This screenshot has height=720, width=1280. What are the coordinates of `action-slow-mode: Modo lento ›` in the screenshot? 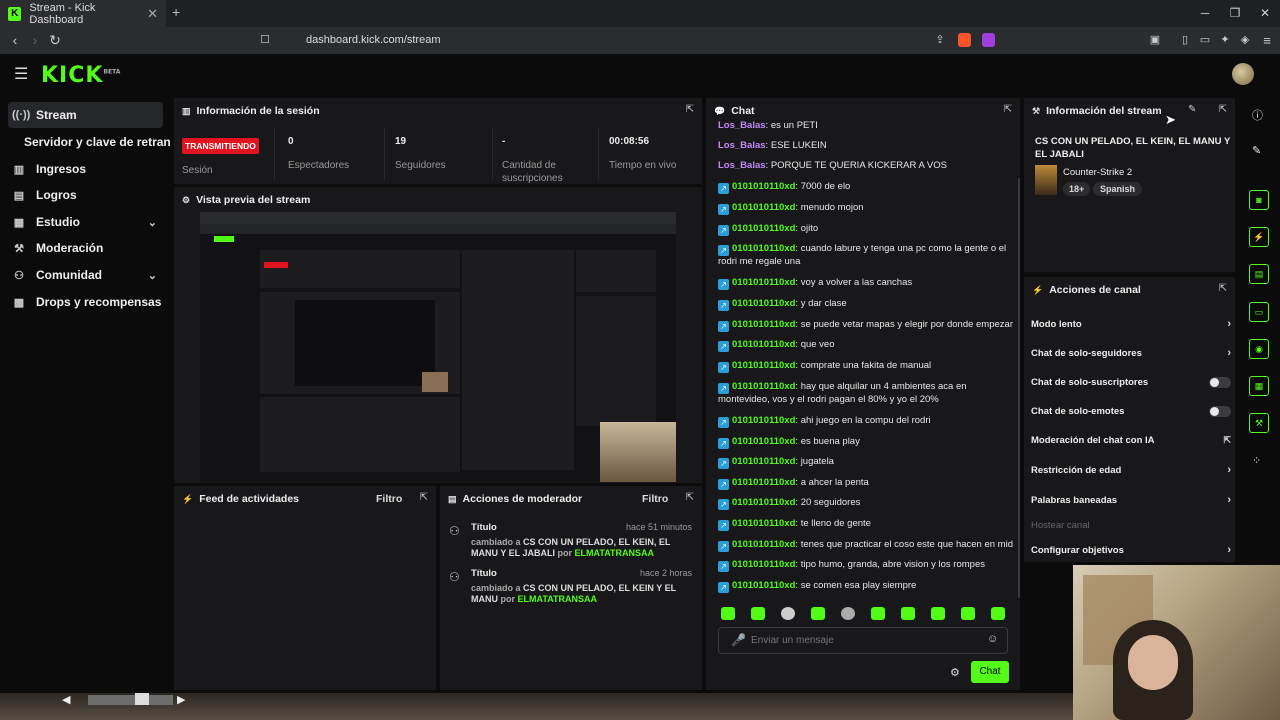 It's located at (1131, 324).